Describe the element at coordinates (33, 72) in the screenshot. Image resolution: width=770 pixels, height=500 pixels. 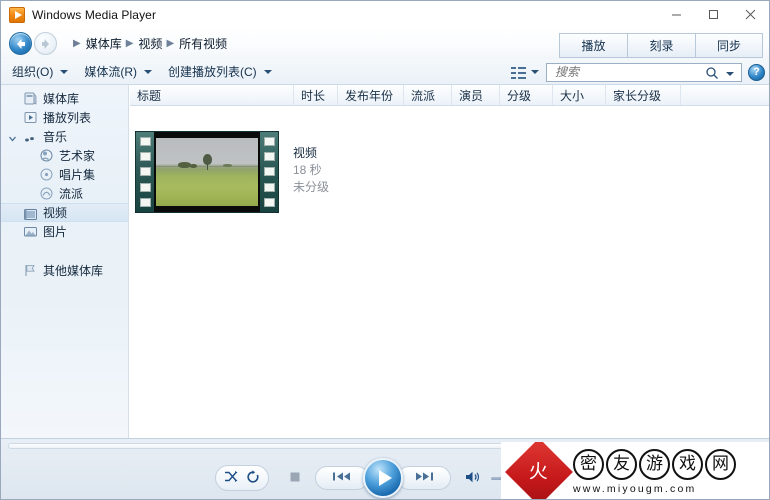
I see `organize-label: 组织(O)` at that location.